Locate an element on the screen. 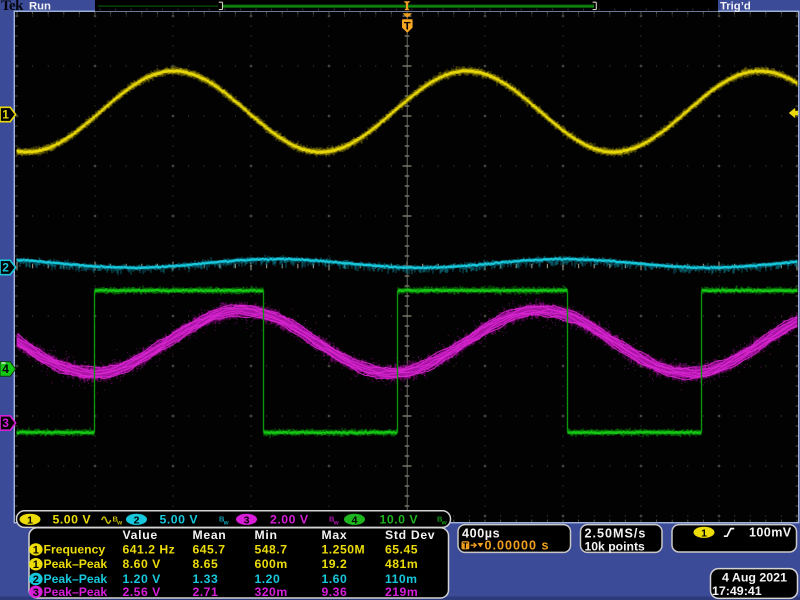 The height and width of the screenshot is (600, 800). svg-text: 645.7 is located at coordinates (209, 549).